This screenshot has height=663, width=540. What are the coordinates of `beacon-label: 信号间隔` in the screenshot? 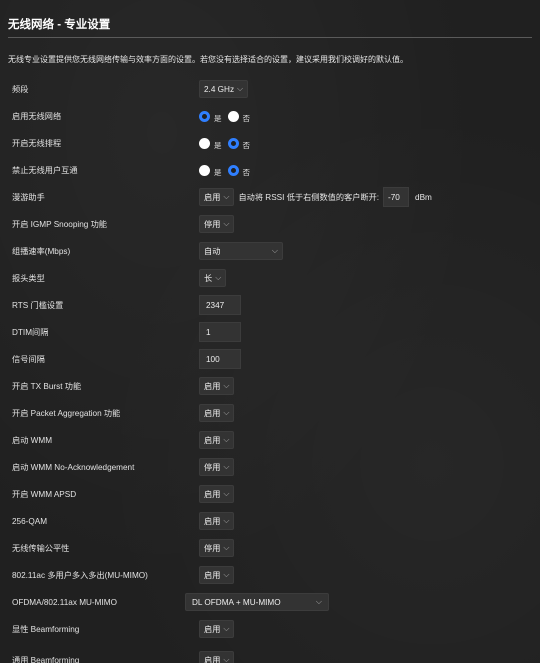 It's located at (28, 359).